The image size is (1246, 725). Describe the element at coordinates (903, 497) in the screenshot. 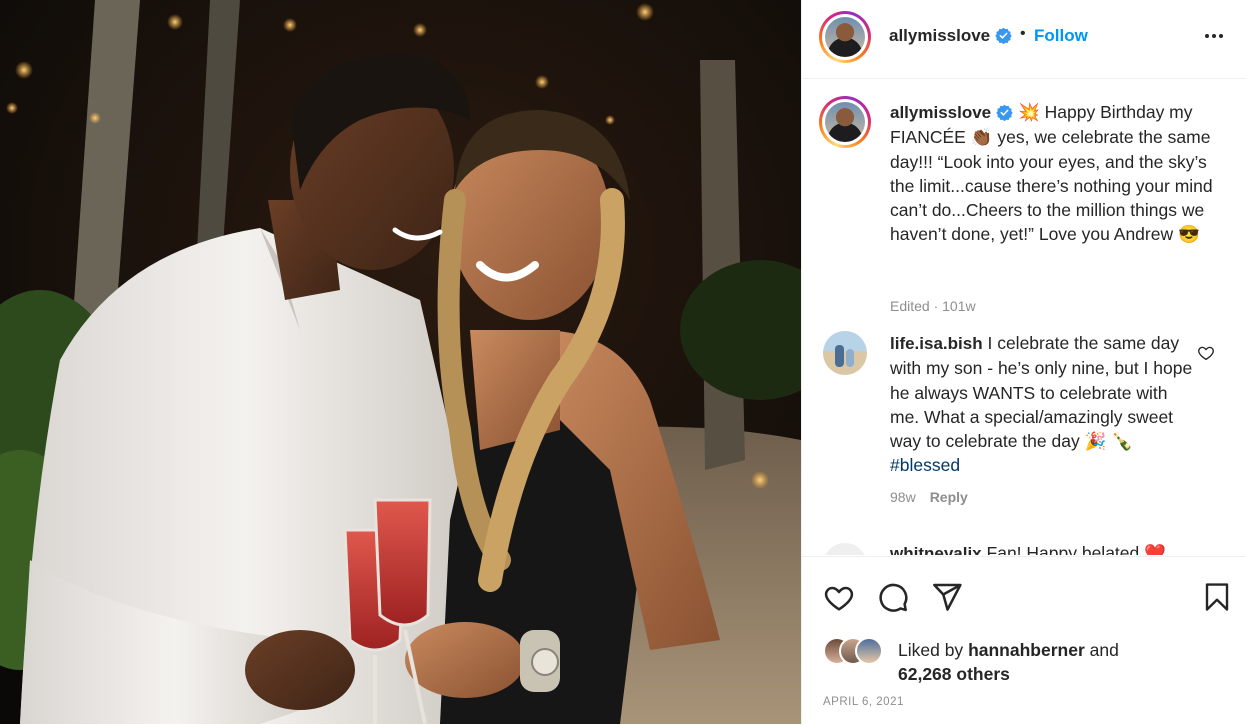

I see `comment-age: 98w` at that location.